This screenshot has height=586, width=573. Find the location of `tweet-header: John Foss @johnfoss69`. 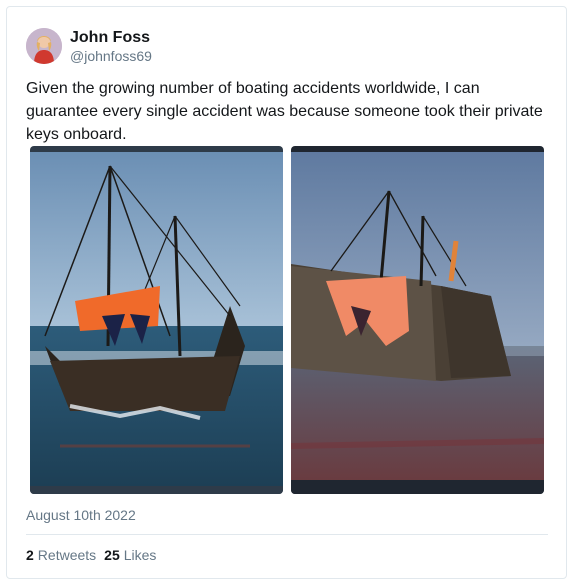

tweet-header: John Foss @johnfoss69 is located at coordinates (89, 46).